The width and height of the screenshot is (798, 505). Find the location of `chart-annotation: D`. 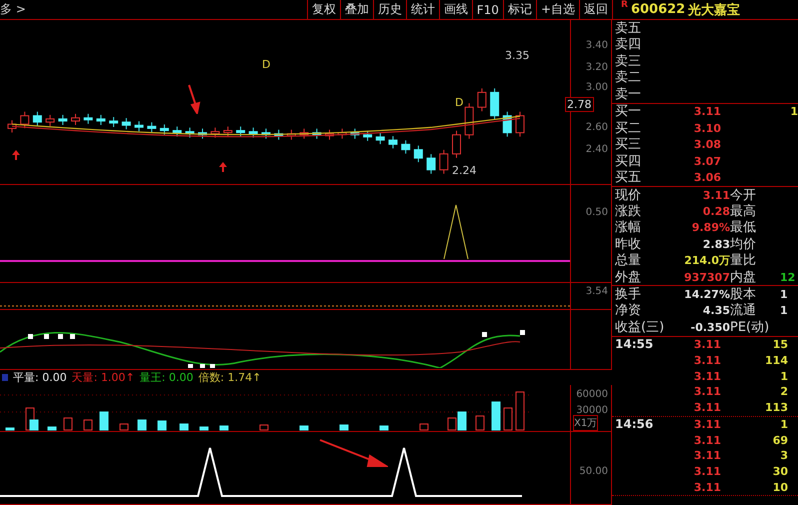

chart-annotation: D is located at coordinates (459, 102).